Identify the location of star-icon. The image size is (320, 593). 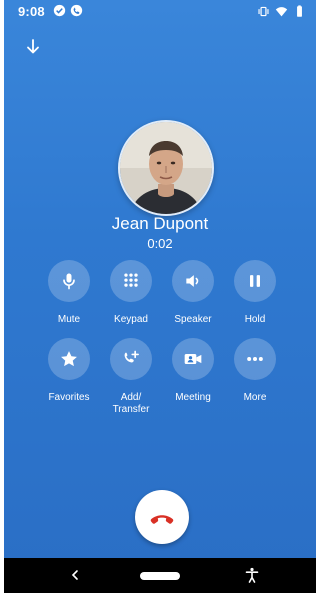
(69, 359).